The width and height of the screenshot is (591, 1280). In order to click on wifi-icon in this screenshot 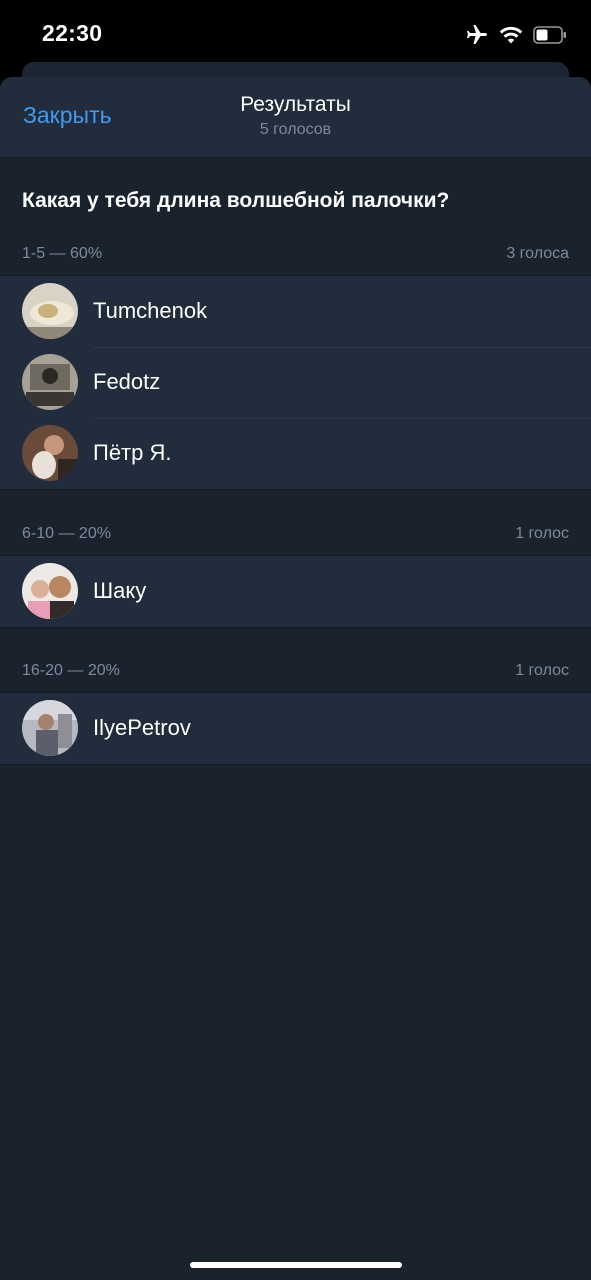, I will do `click(511, 35)`.